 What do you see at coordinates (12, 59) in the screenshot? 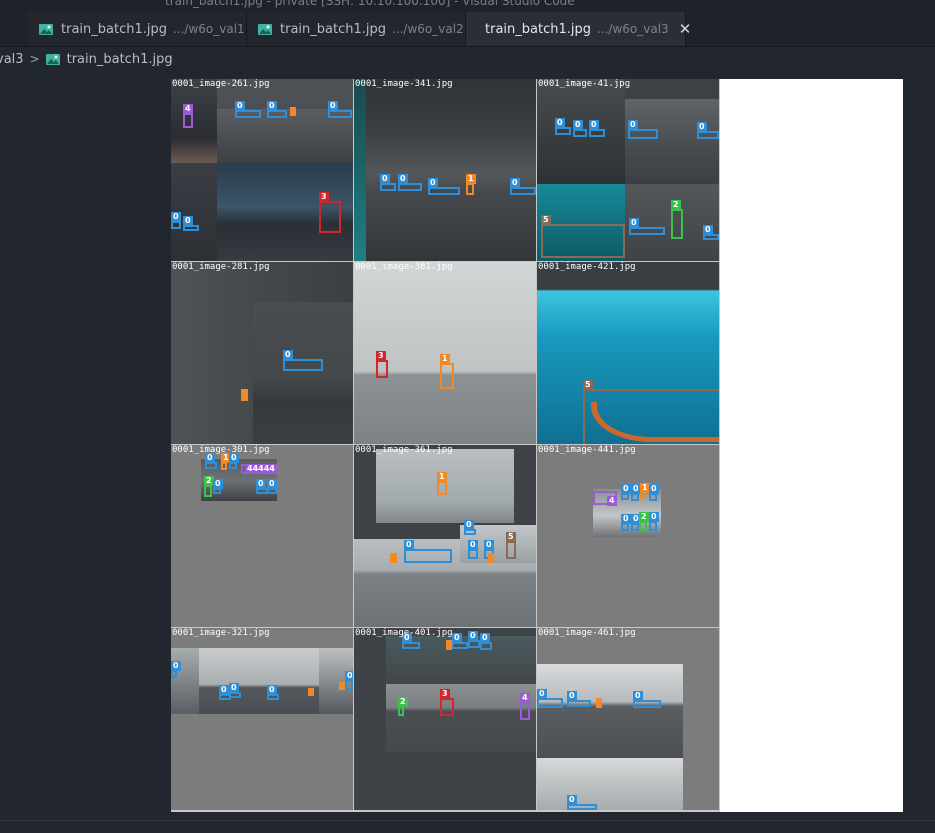
I see `breadcrumb-folder: val3` at bounding box center [12, 59].